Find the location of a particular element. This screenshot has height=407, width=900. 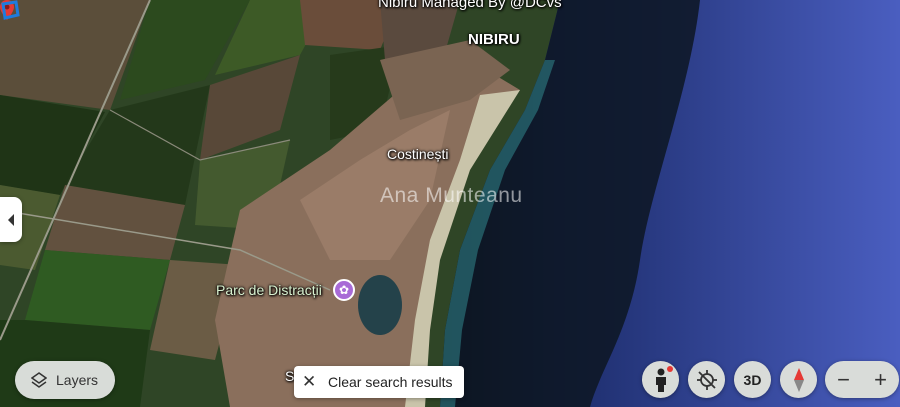

layers-label: Layers is located at coordinates (77, 380).